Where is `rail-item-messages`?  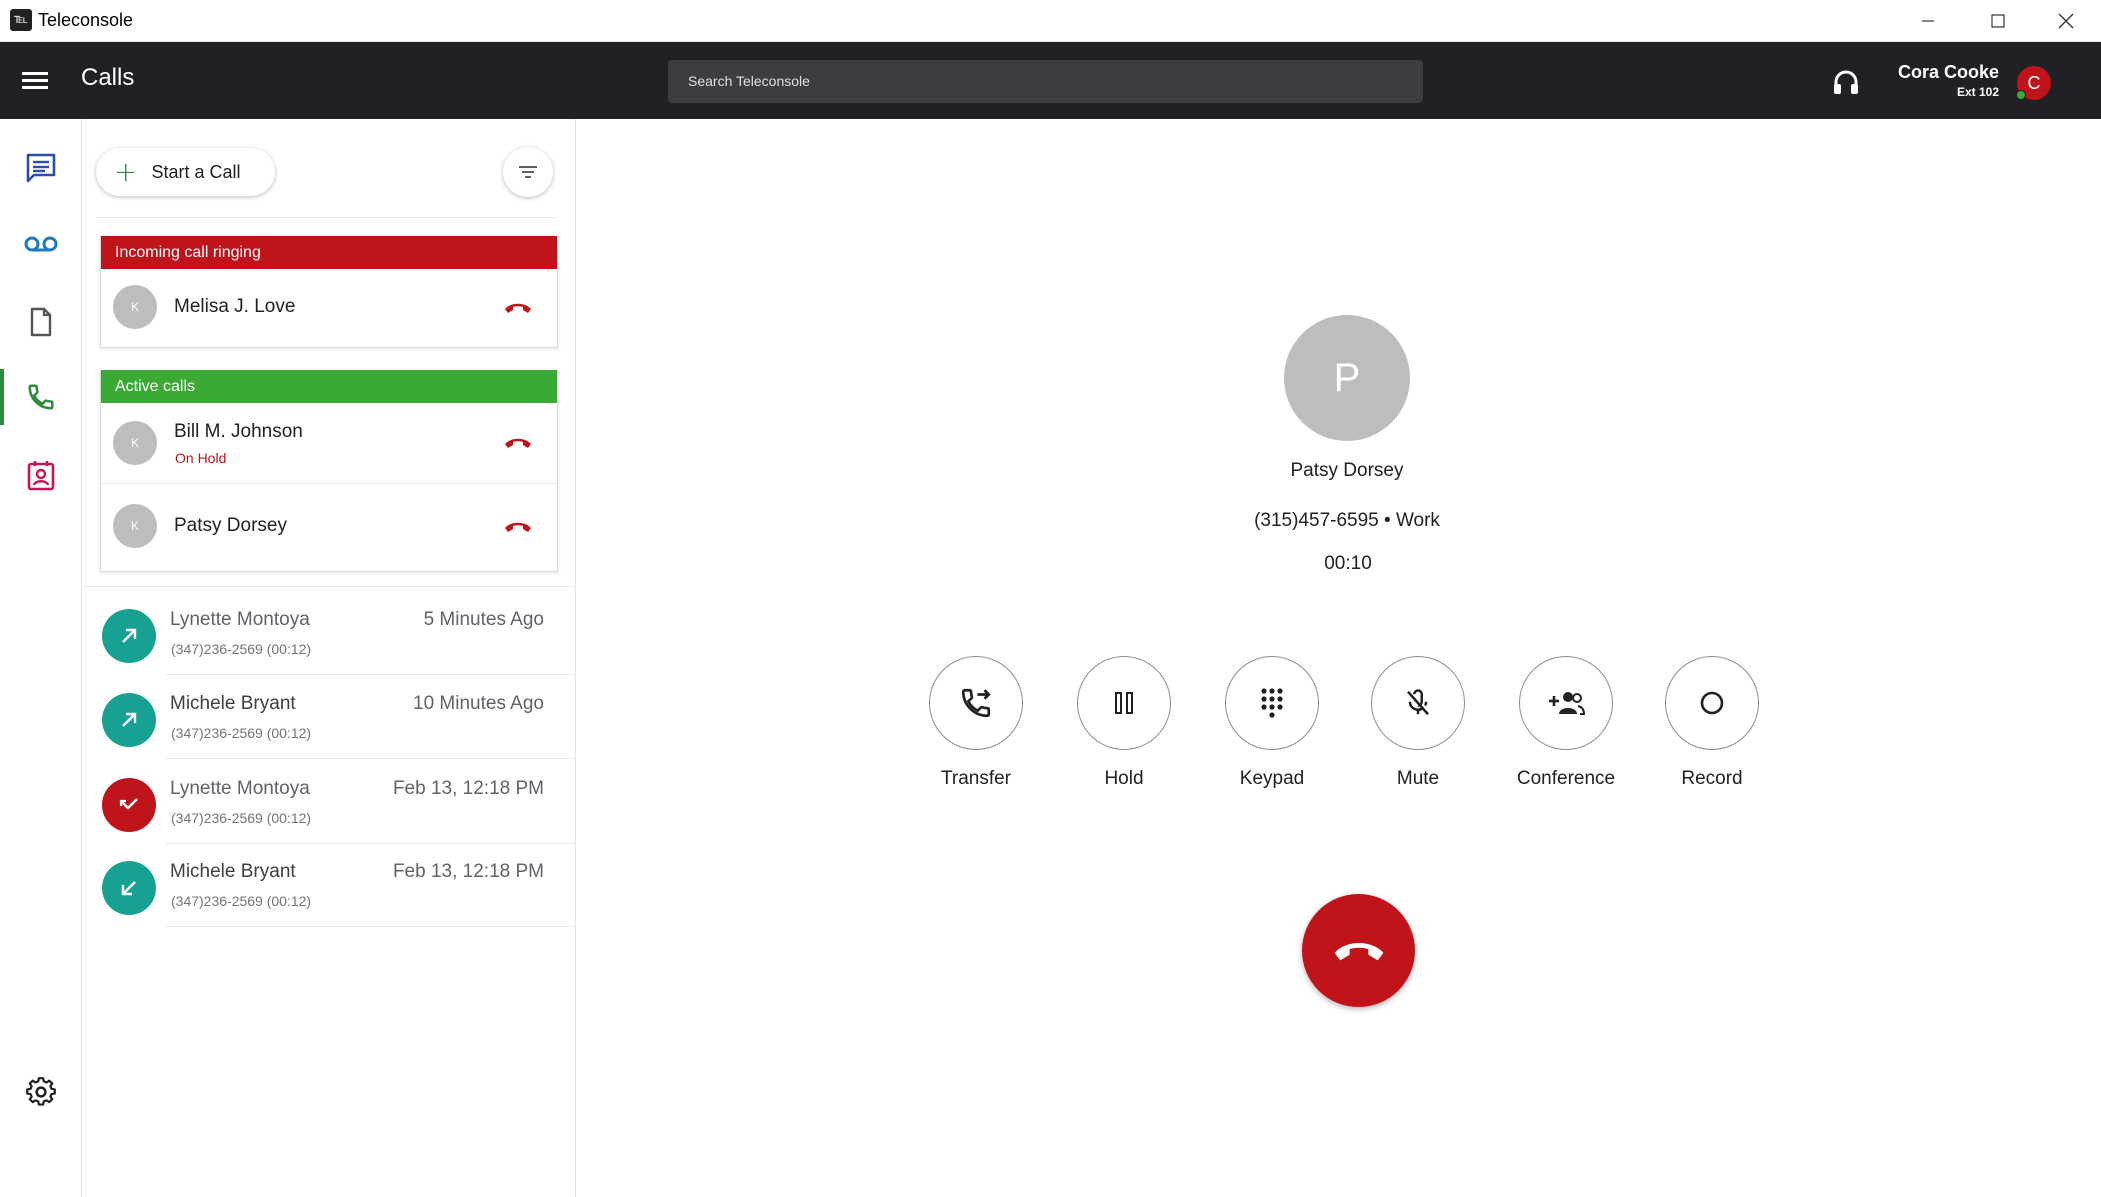 rail-item-messages is located at coordinates (41, 168).